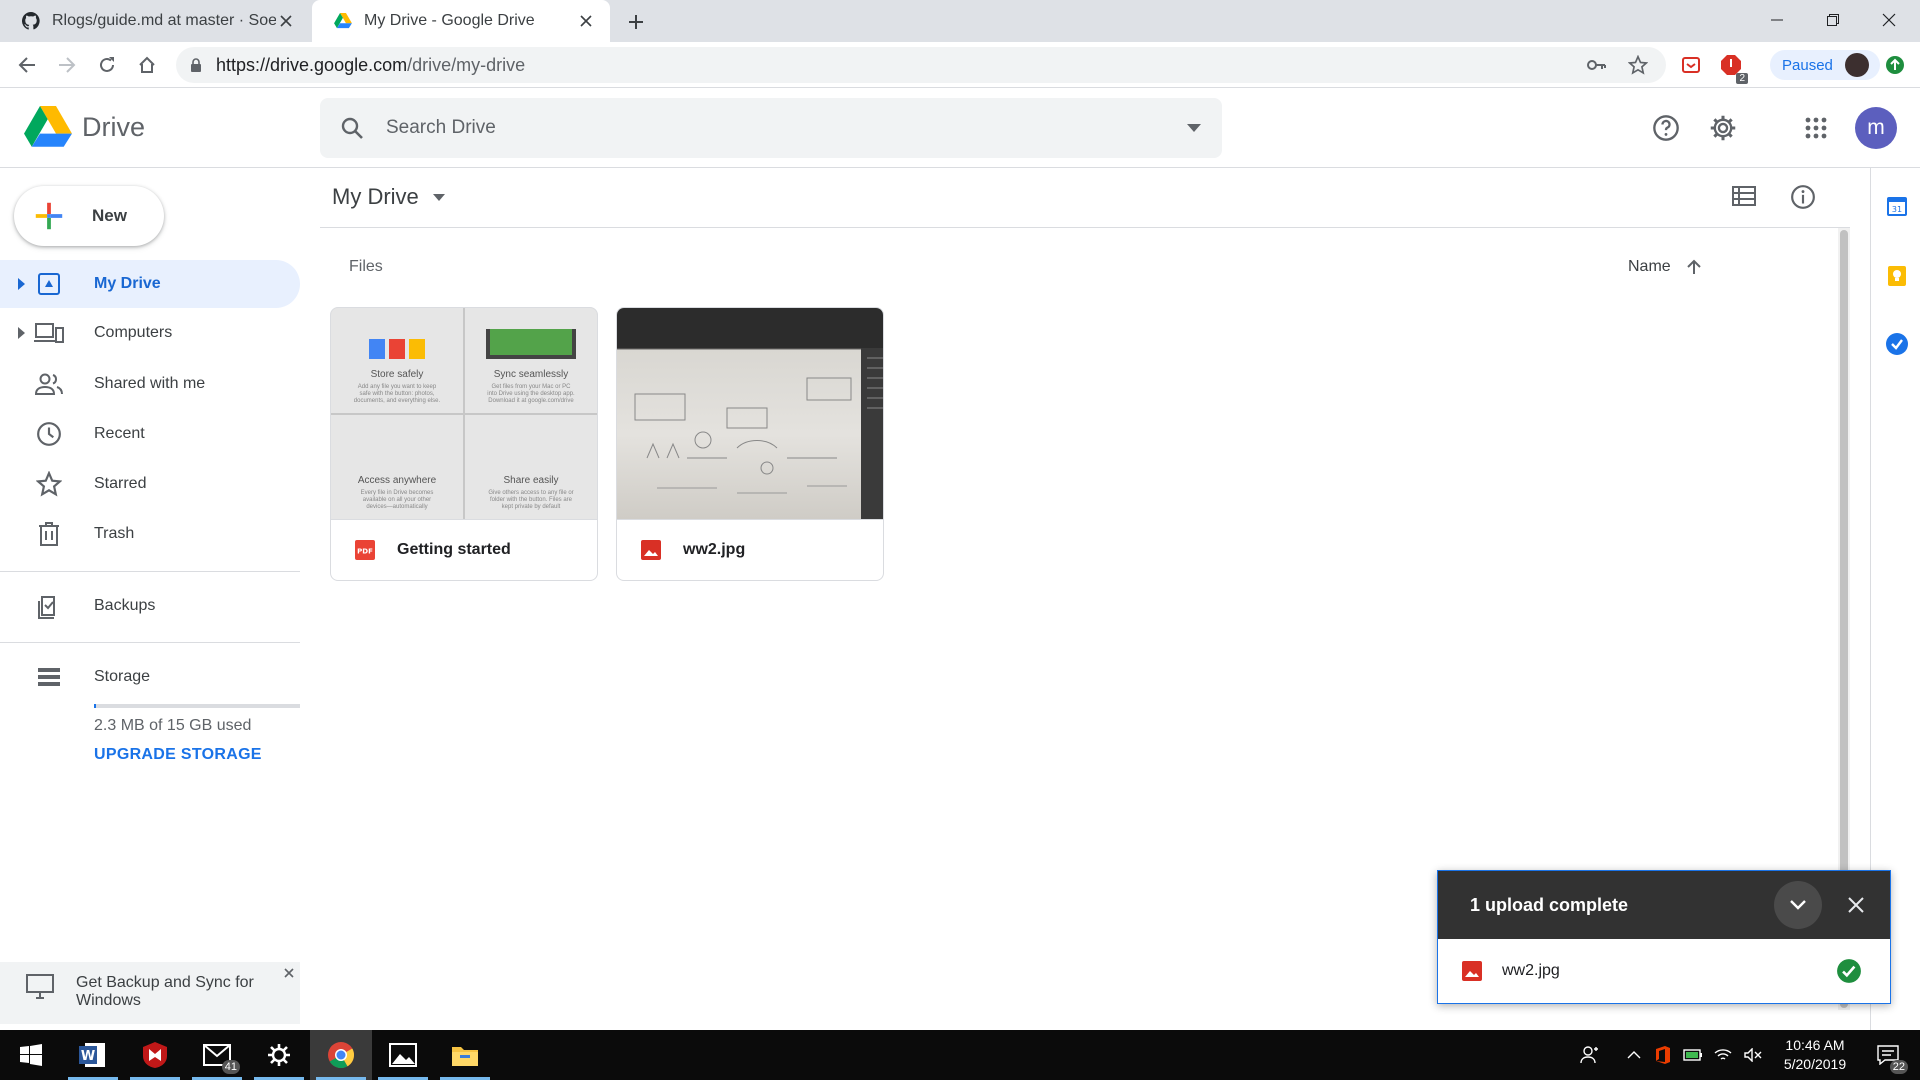 This screenshot has width=1920, height=1080. I want to click on close-toast-button, so click(1856, 905).